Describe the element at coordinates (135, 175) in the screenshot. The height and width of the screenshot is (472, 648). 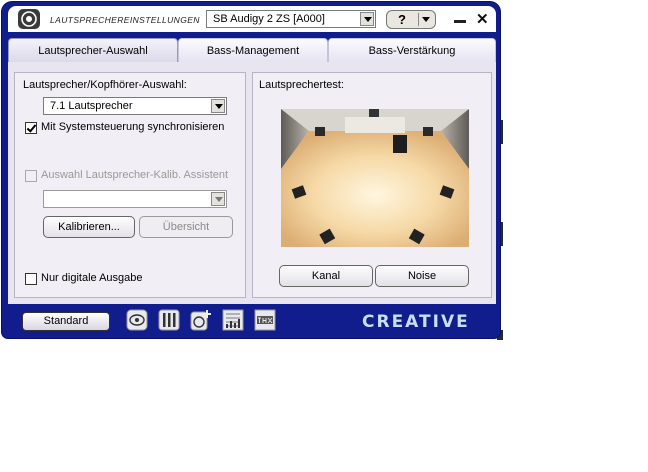
I see `assistant-checkbox-label: Auswahl Lautsprecher-Kalib. Assistent` at that location.